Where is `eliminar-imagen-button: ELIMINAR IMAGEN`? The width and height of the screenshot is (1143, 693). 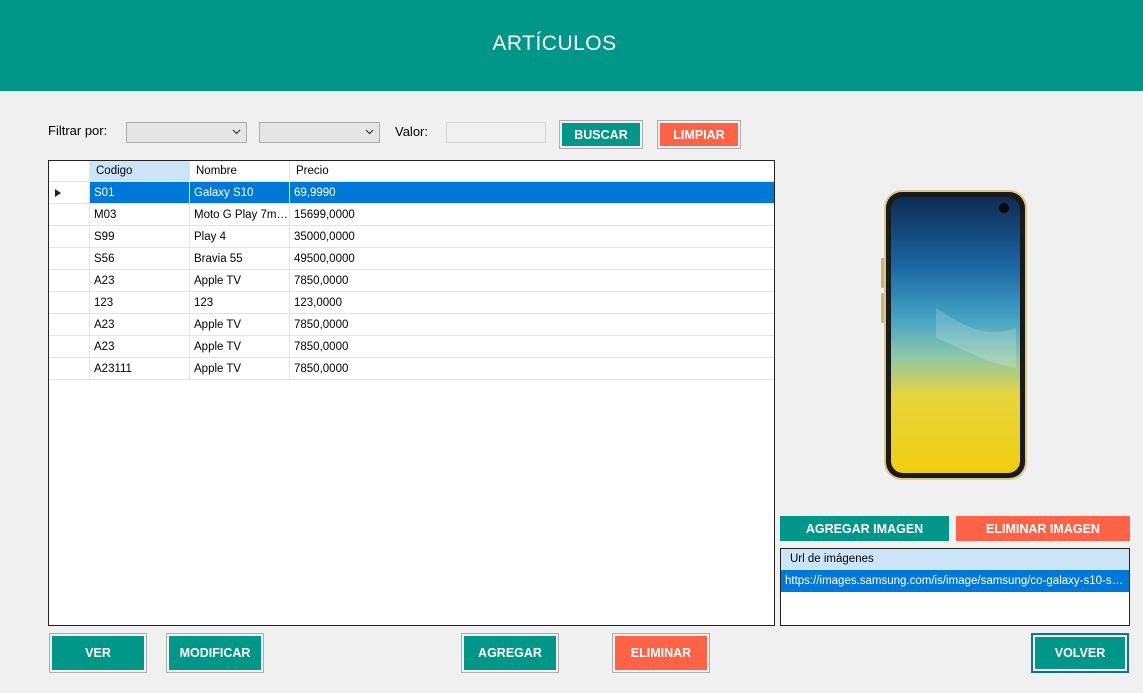 eliminar-imagen-button: ELIMINAR IMAGEN is located at coordinates (1043, 528).